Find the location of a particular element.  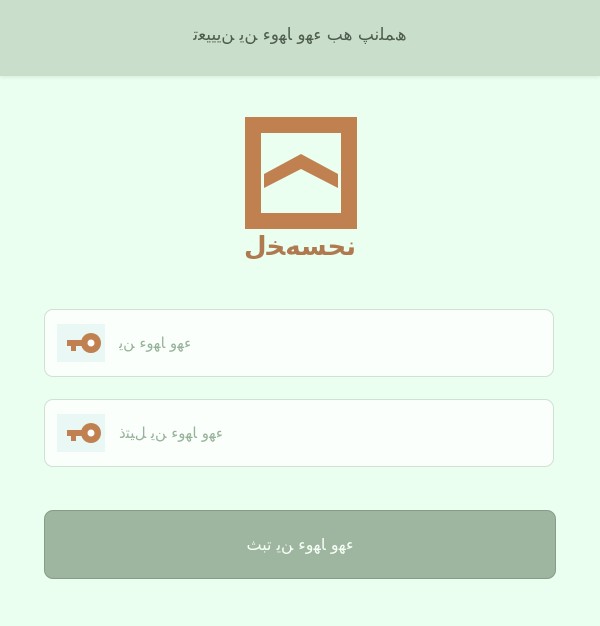

username-field is located at coordinates (299, 343).